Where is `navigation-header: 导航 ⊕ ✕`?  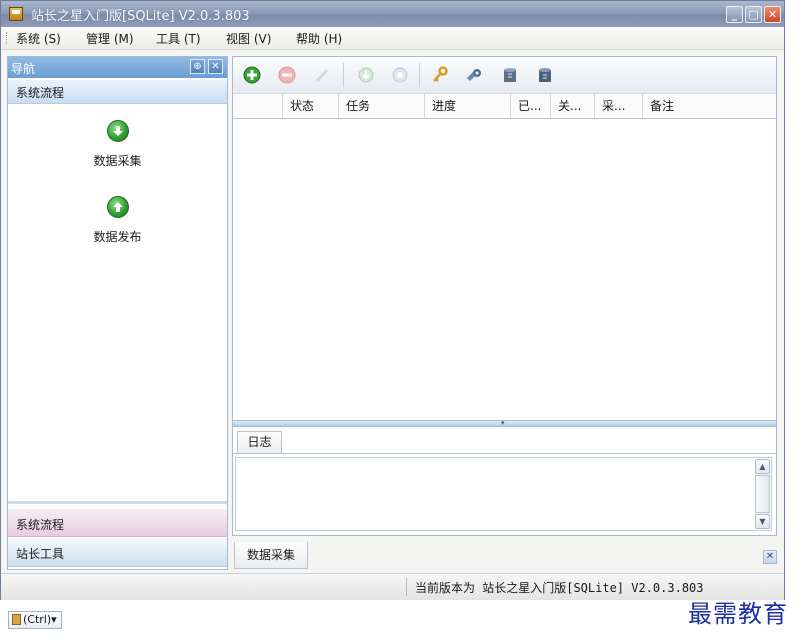
navigation-header: 导航 ⊕ ✕ is located at coordinates (117, 67).